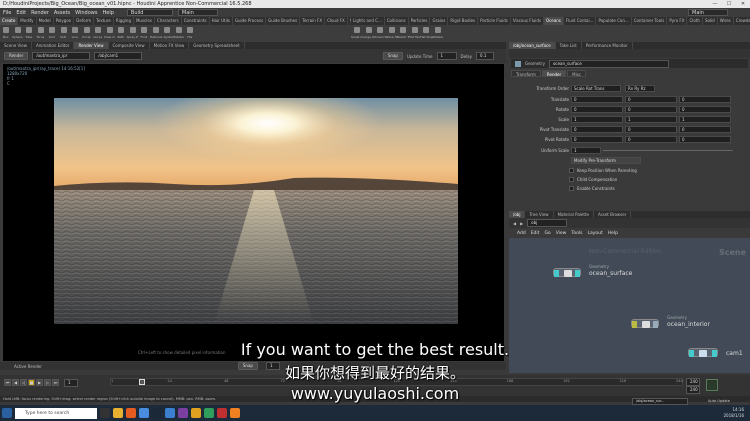 The image size is (750, 421). What do you see at coordinates (18, 33) in the screenshot?
I see `shelf-tool-left-1: Sphere` at bounding box center [18, 33].